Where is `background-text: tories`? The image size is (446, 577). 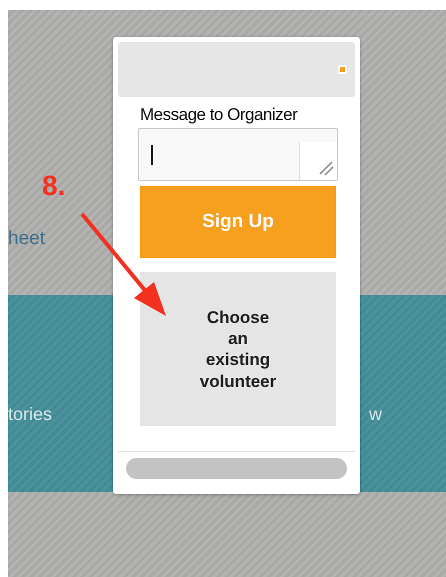
background-text: tories is located at coordinates (30, 414).